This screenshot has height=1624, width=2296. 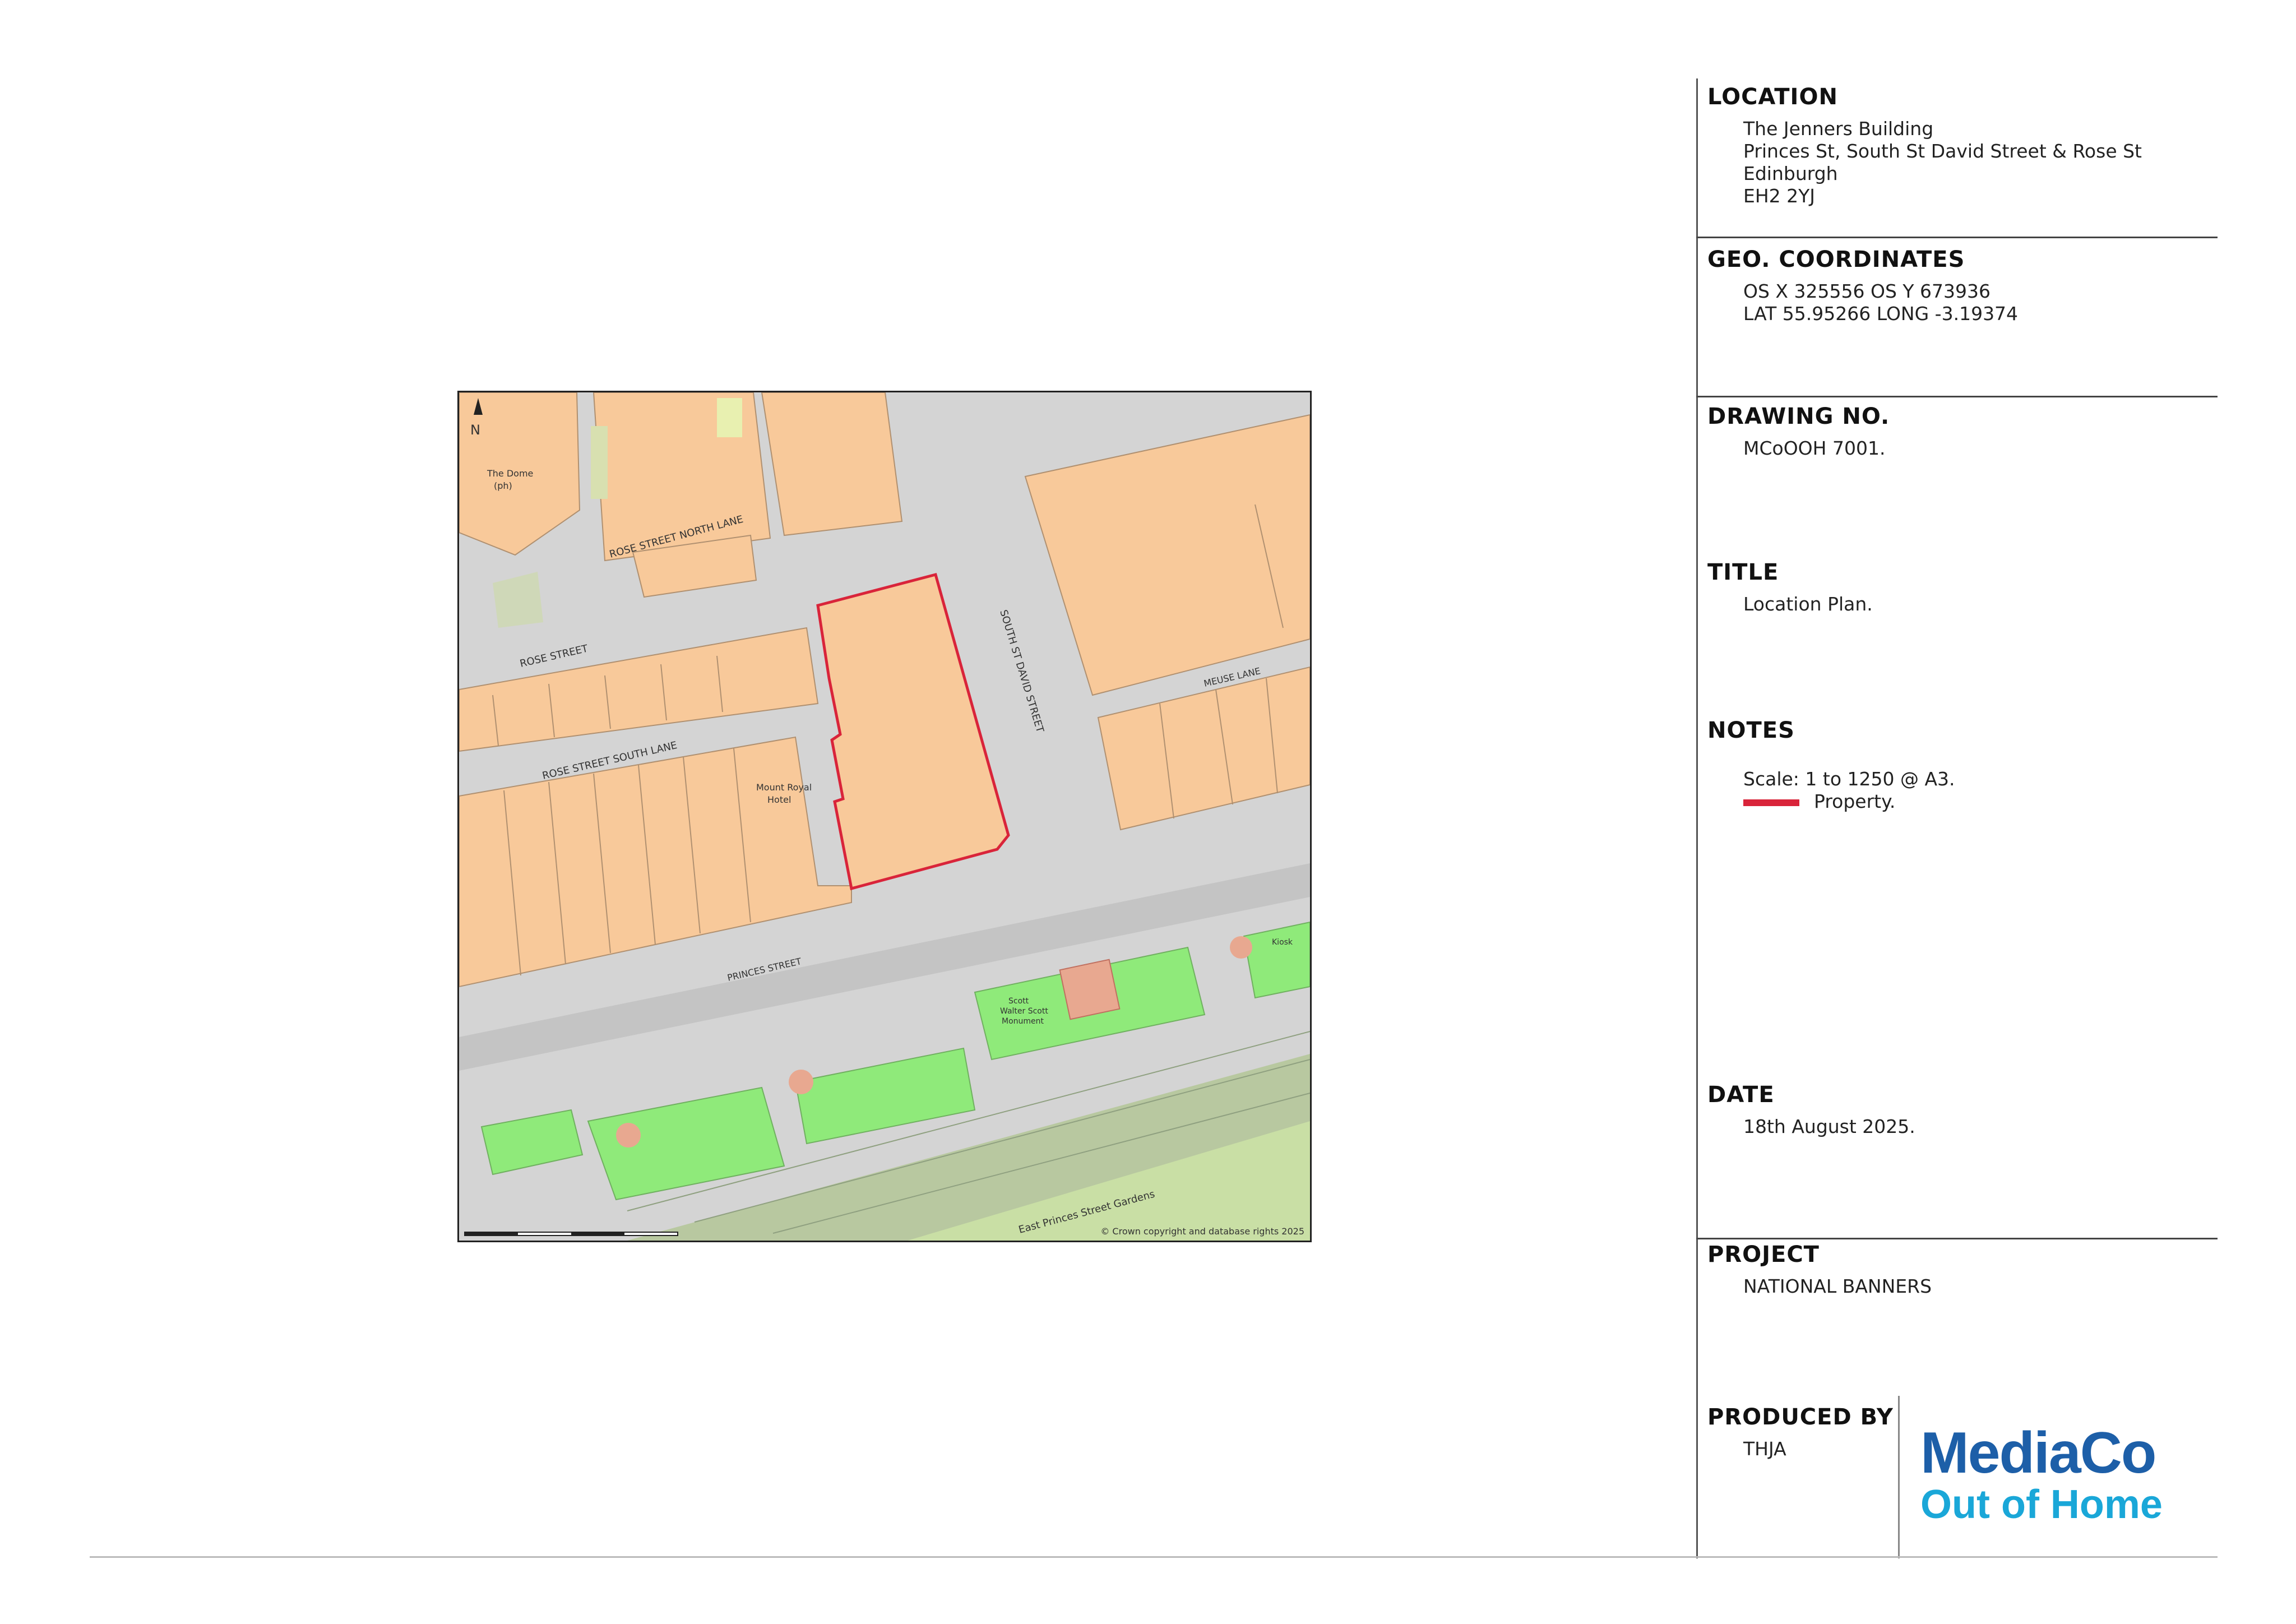 I want to click on notes-heading: NOTES, so click(x=1751, y=730).